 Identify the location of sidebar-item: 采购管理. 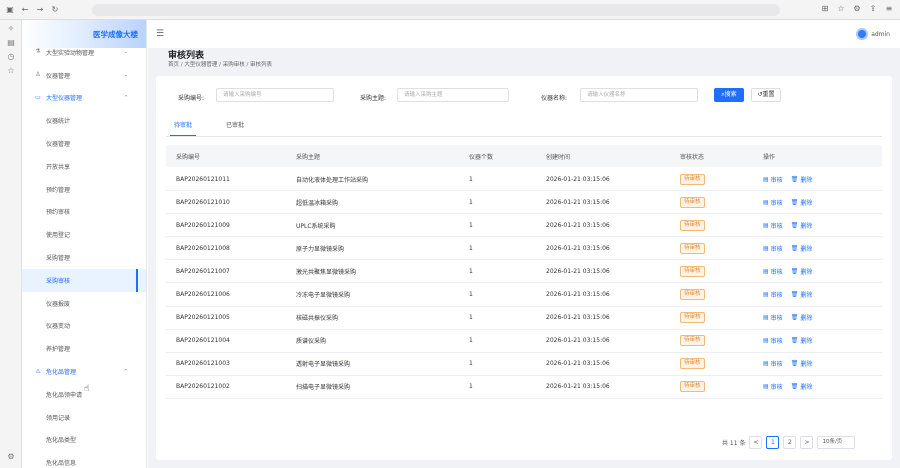
(84, 257).